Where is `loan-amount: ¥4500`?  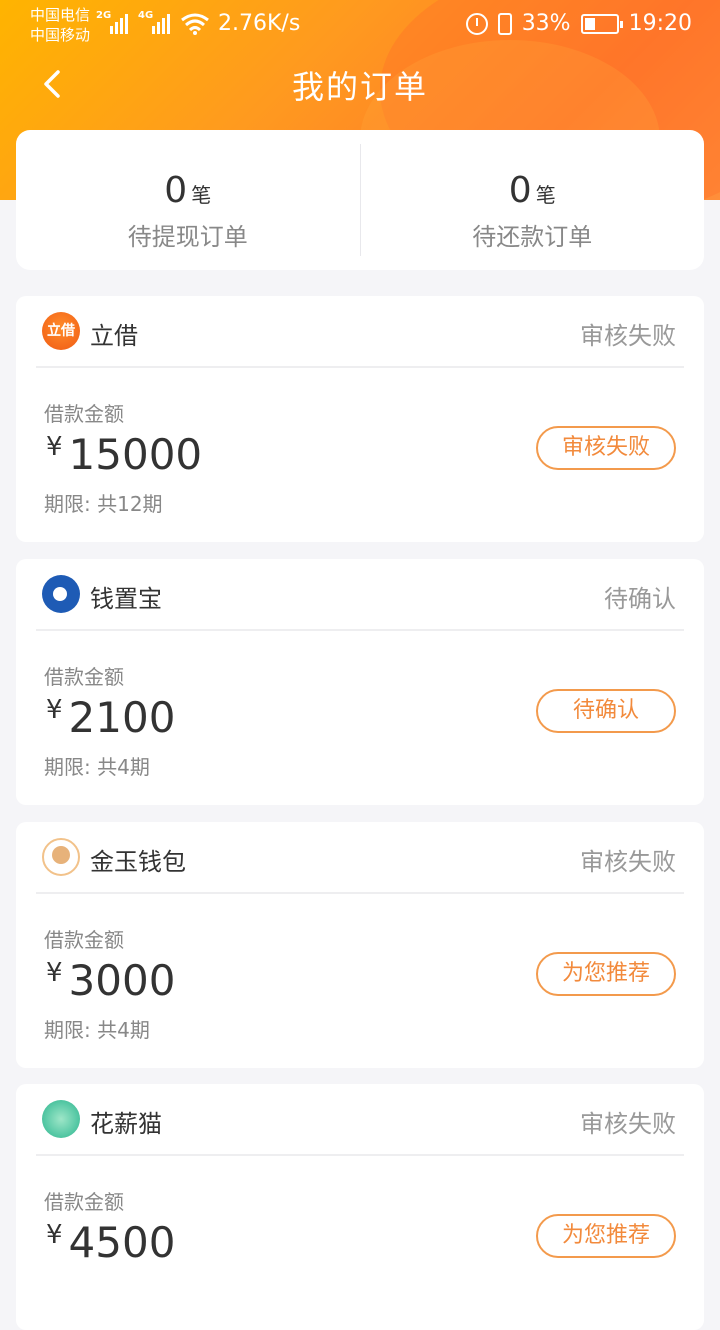 loan-amount: ¥4500 is located at coordinates (110, 1242).